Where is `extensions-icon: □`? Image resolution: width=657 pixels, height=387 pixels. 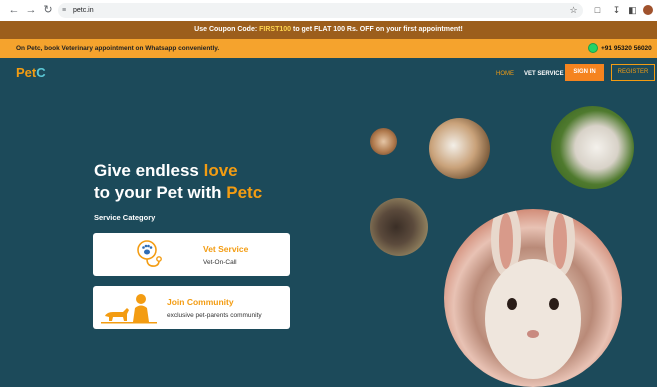
extensions-icon: □ is located at coordinates (597, 10).